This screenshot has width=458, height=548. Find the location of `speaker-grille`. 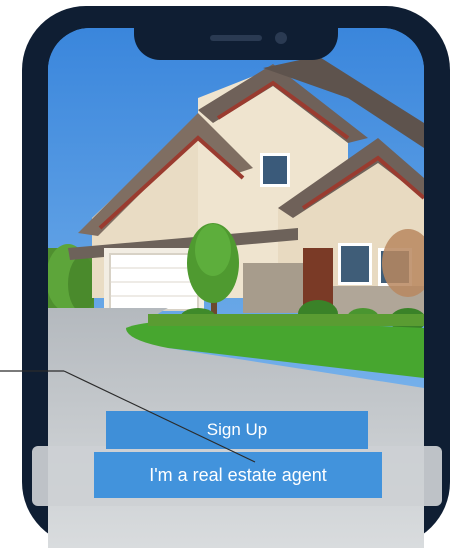

speaker-grille is located at coordinates (236, 38).